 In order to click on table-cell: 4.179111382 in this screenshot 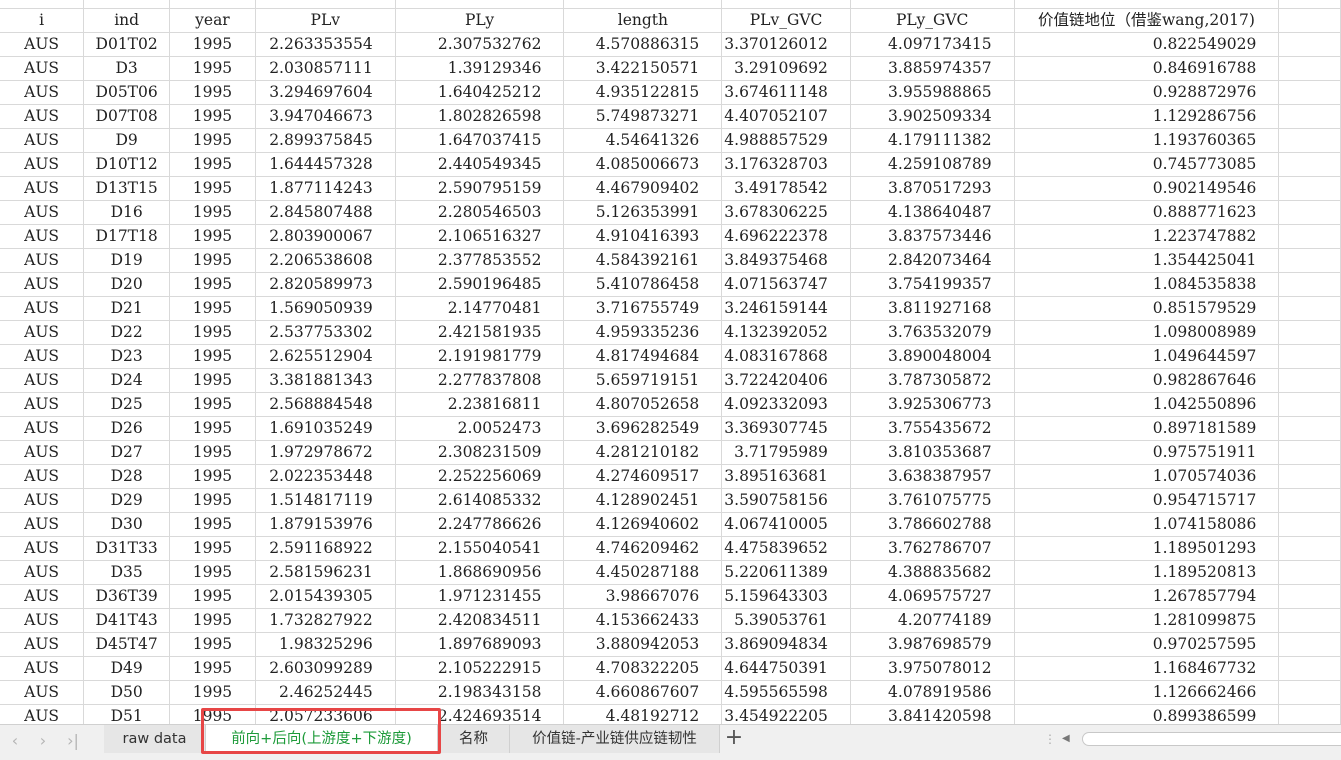, I will do `click(932, 140)`.